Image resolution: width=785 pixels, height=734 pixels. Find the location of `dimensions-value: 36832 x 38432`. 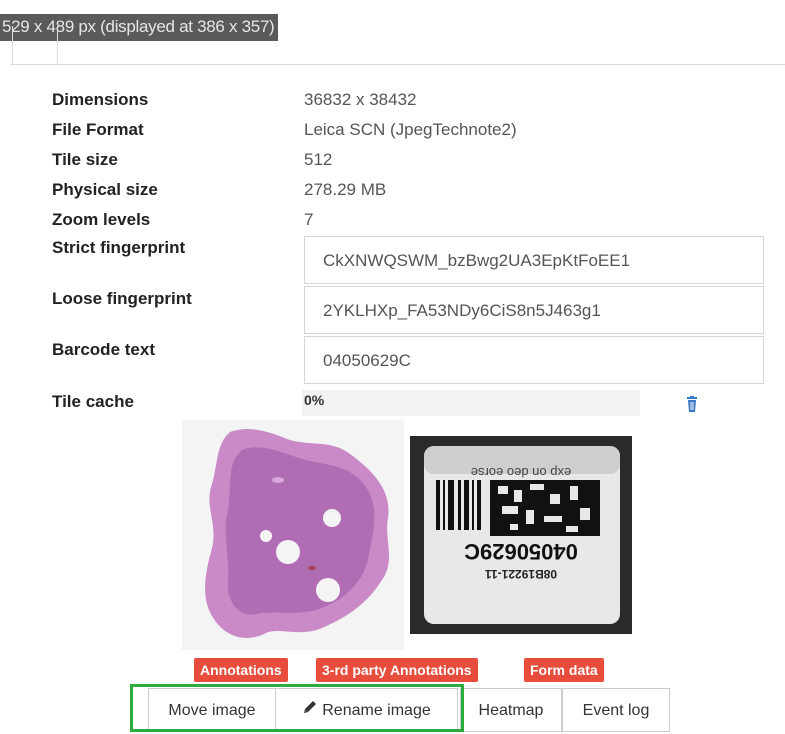

dimensions-value: 36832 x 38432 is located at coordinates (360, 99).